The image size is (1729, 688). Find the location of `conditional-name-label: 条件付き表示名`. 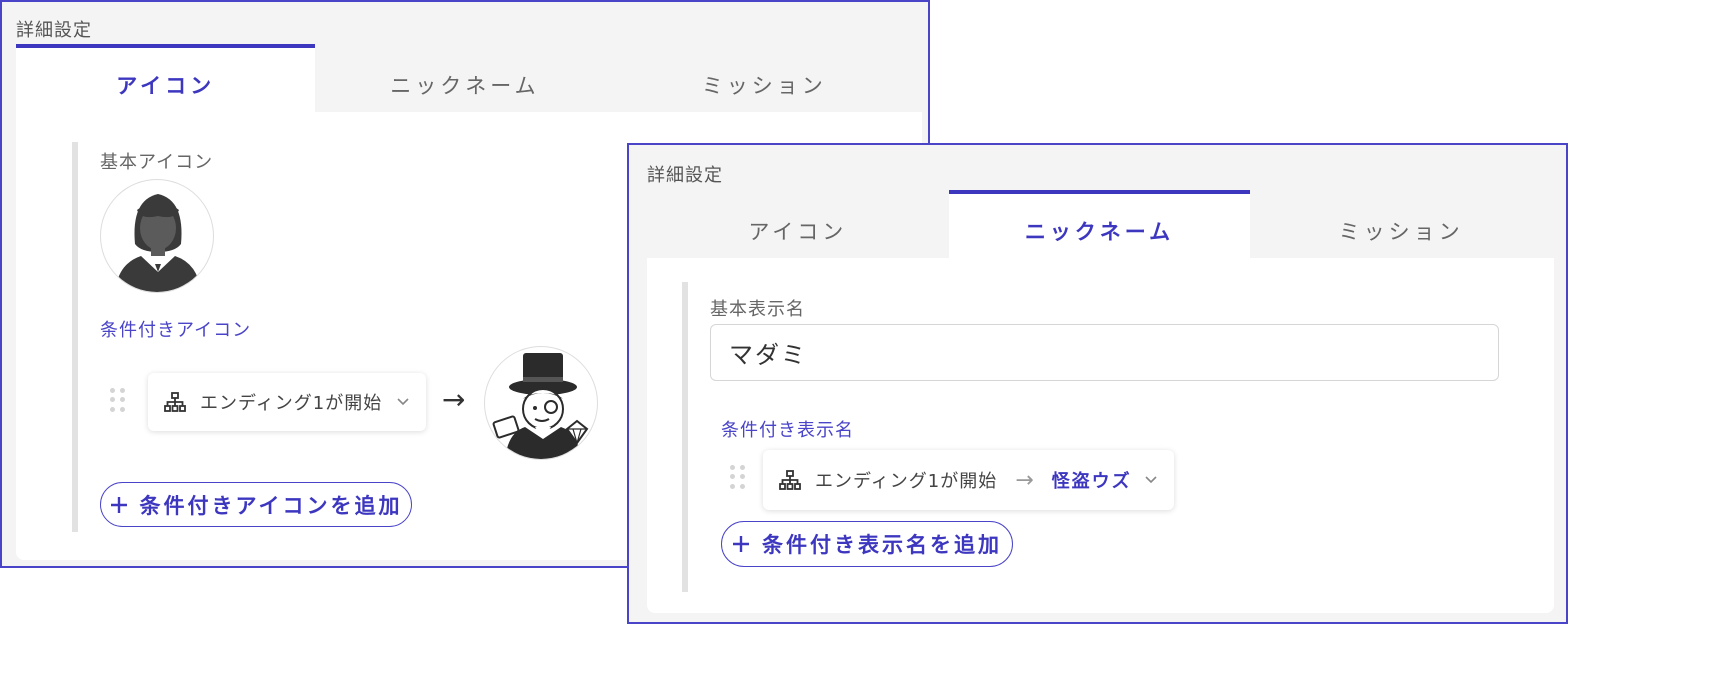

conditional-name-label: 条件付き表示名 is located at coordinates (787, 430).